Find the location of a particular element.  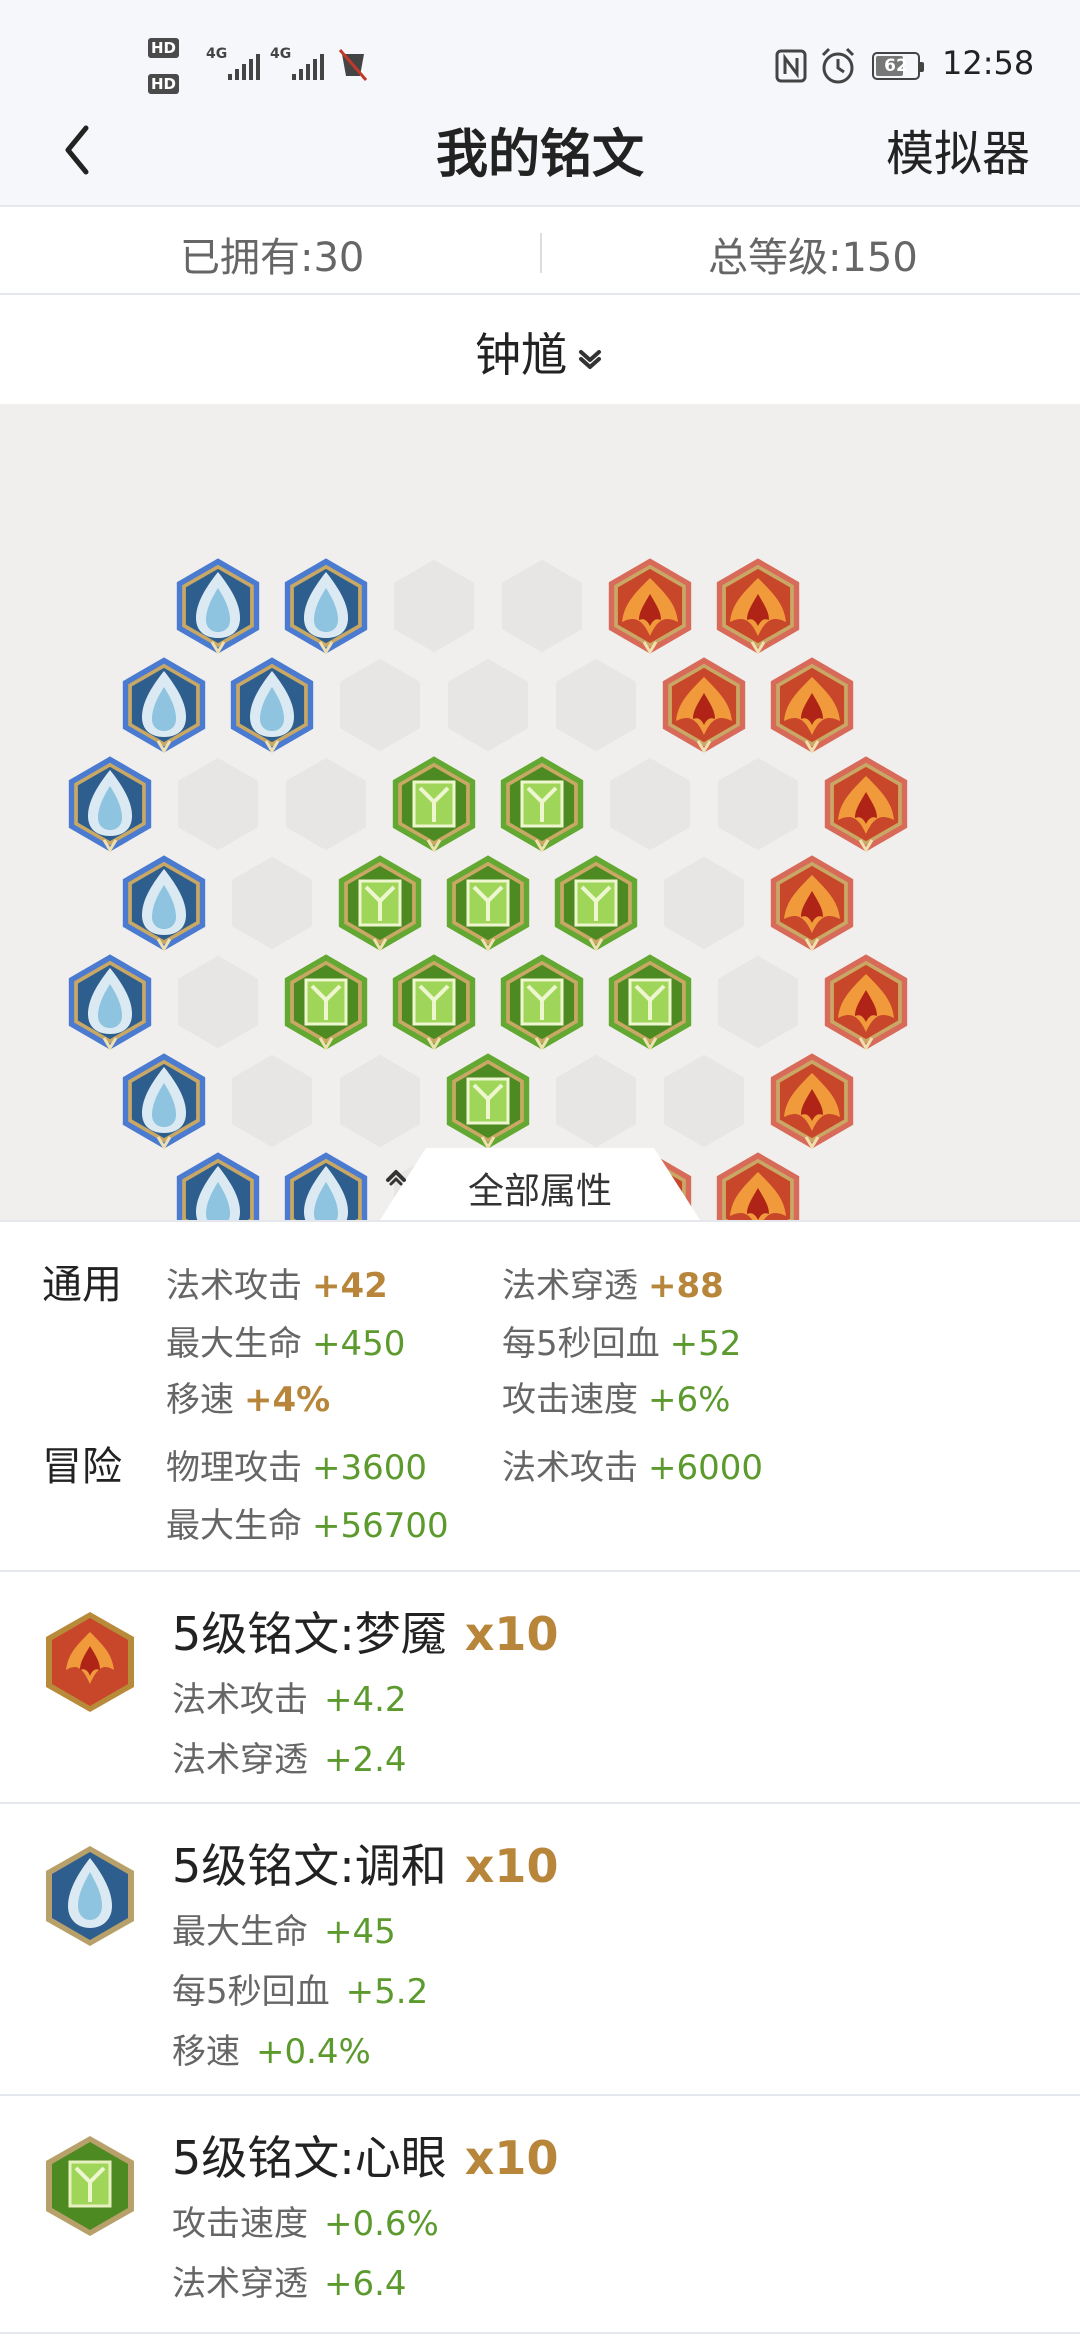

stat-value: +5.2 is located at coordinates (387, 1992).